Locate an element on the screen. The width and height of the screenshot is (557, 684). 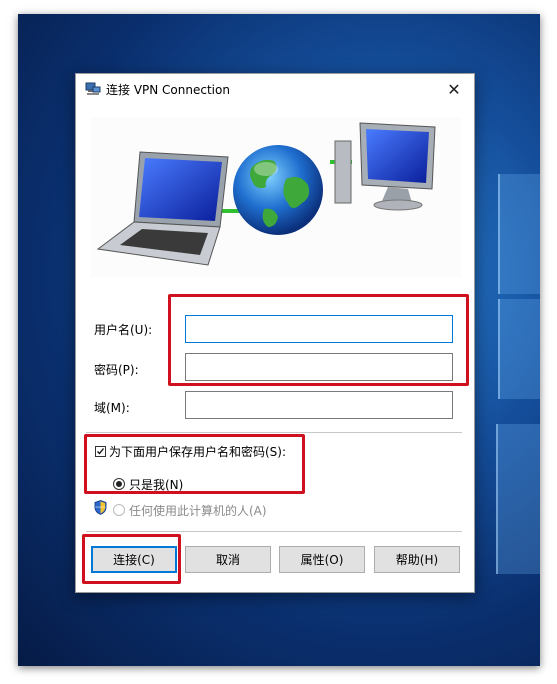
username-label: 用户名(U): is located at coordinates (123, 330).